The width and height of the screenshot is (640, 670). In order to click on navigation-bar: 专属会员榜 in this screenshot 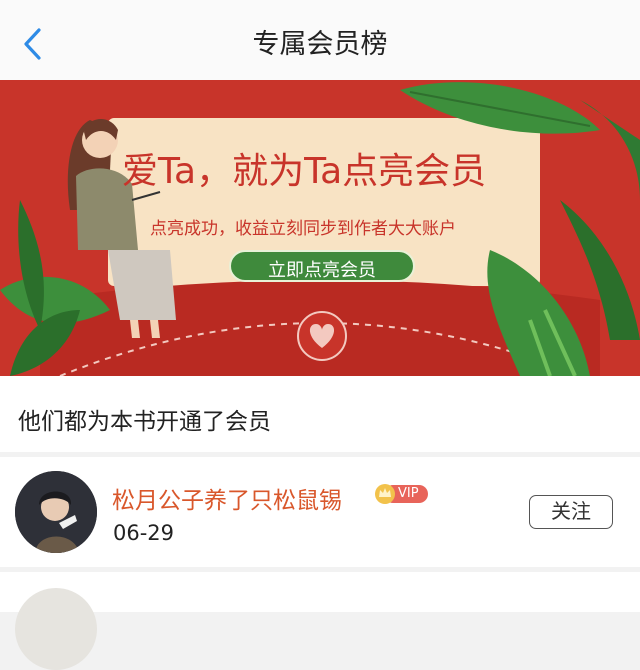, I will do `click(320, 40)`.